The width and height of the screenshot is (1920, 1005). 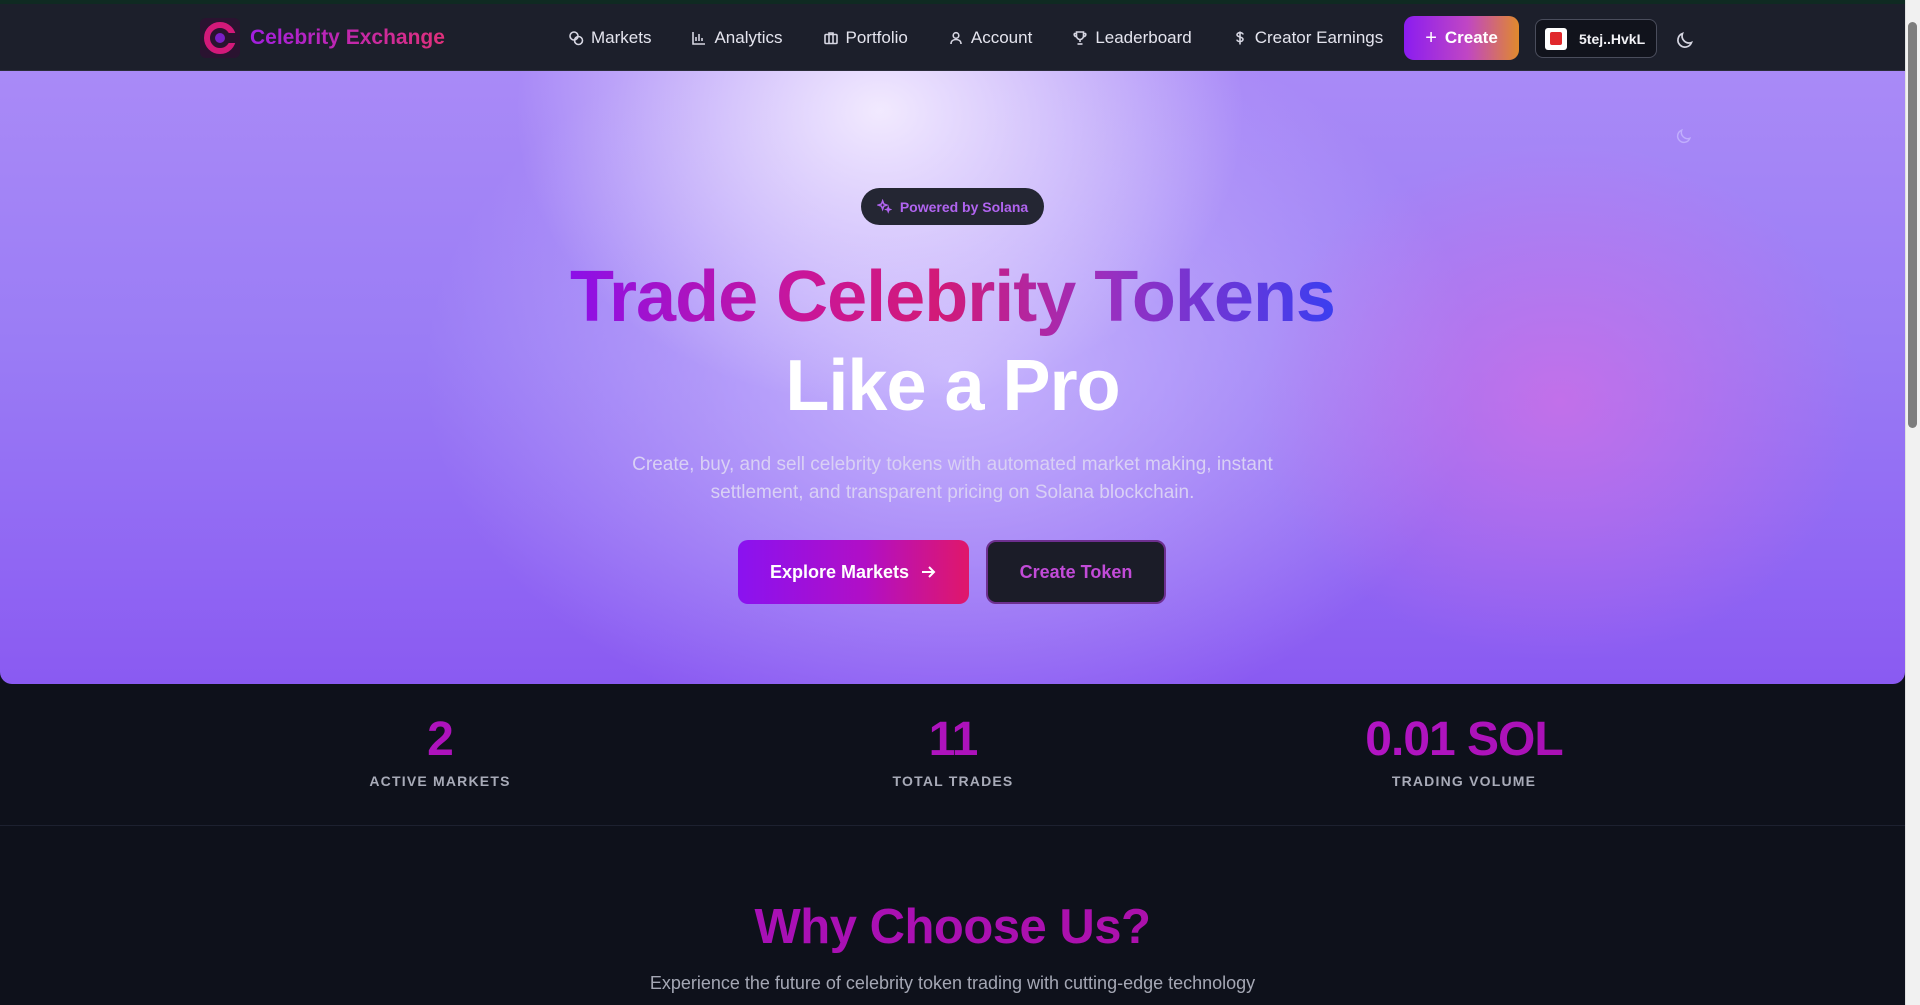 What do you see at coordinates (876, 37) in the screenshot?
I see `nav-item-label: Portfolio` at bounding box center [876, 37].